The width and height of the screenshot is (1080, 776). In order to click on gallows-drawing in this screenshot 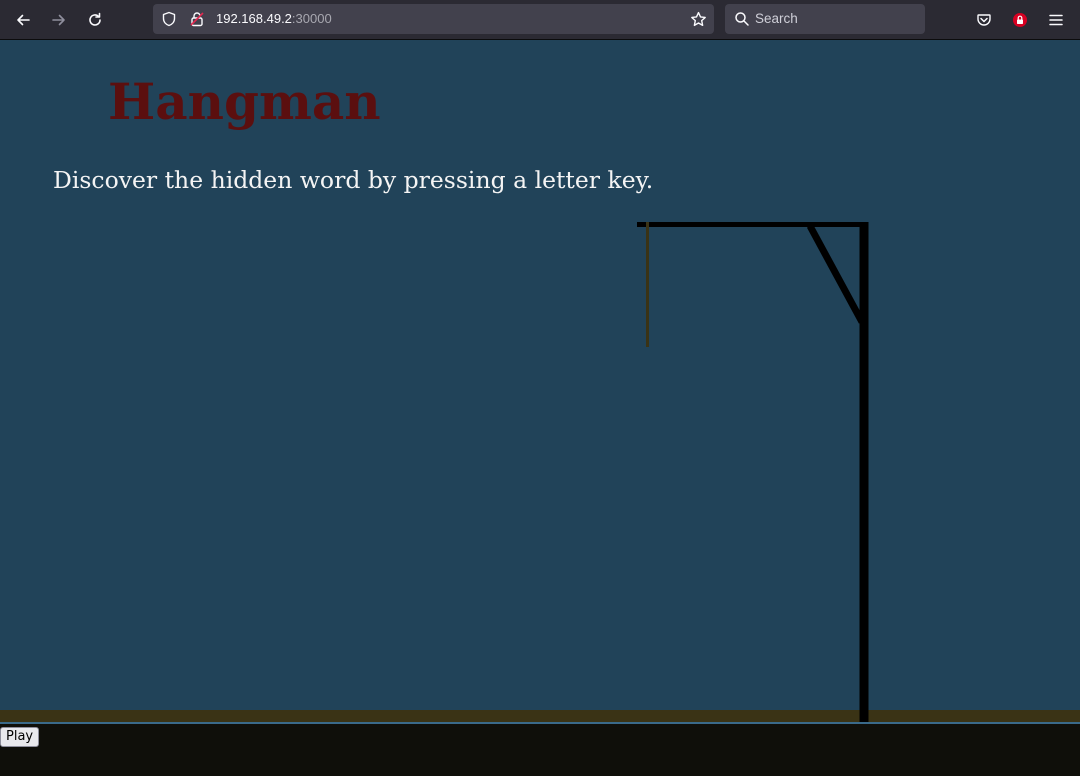, I will do `click(753, 472)`.